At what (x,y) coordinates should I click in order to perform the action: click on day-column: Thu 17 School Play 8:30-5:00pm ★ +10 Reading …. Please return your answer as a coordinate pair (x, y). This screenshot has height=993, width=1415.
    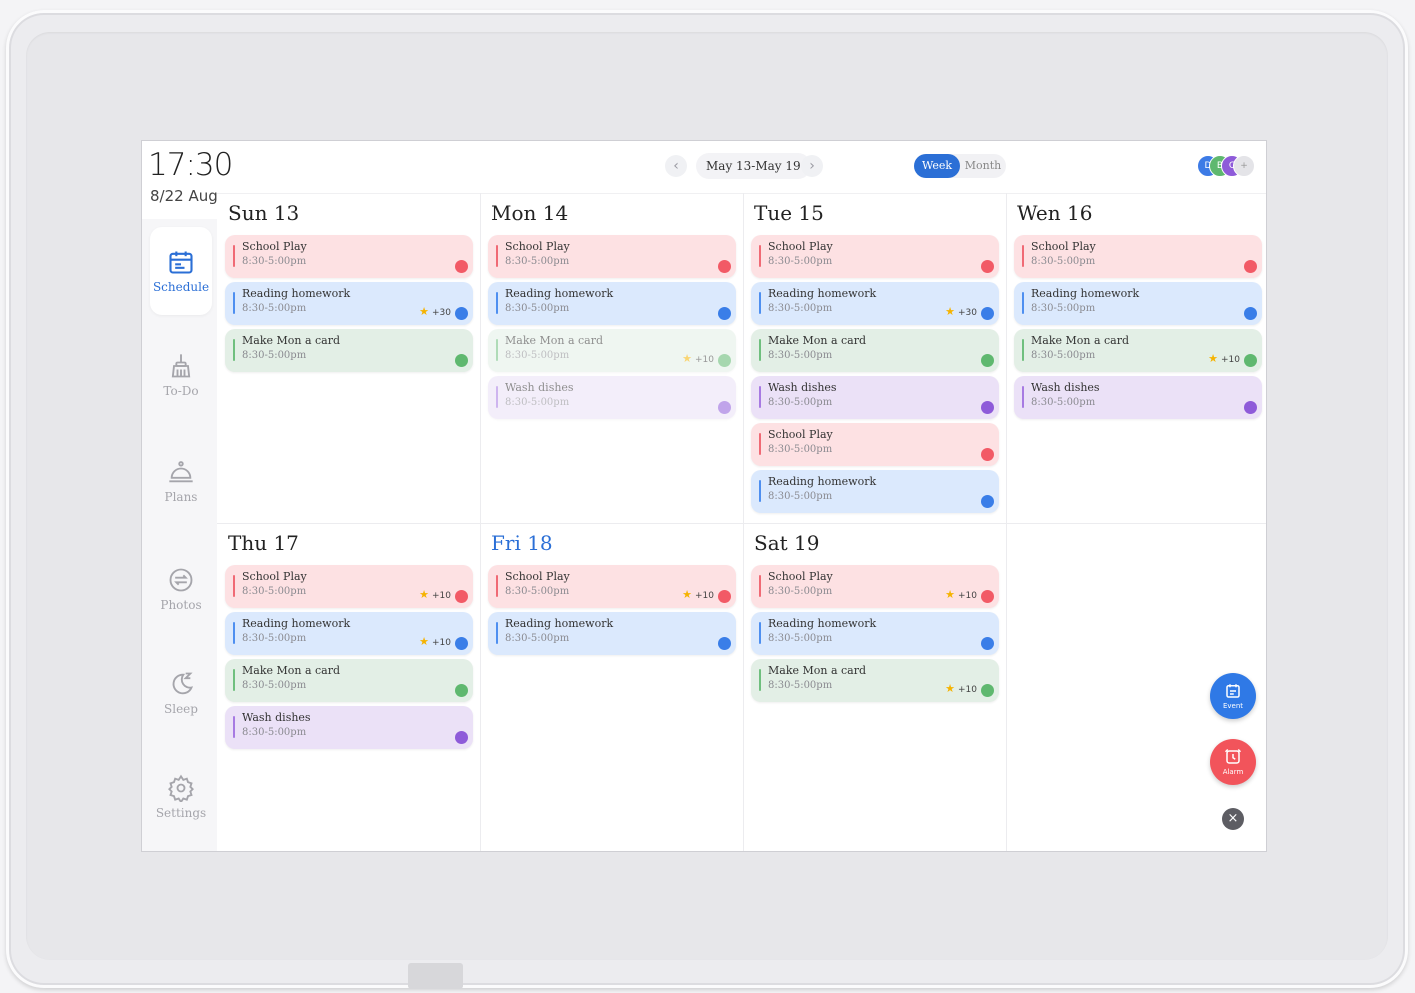
    Looking at the image, I should click on (348, 687).